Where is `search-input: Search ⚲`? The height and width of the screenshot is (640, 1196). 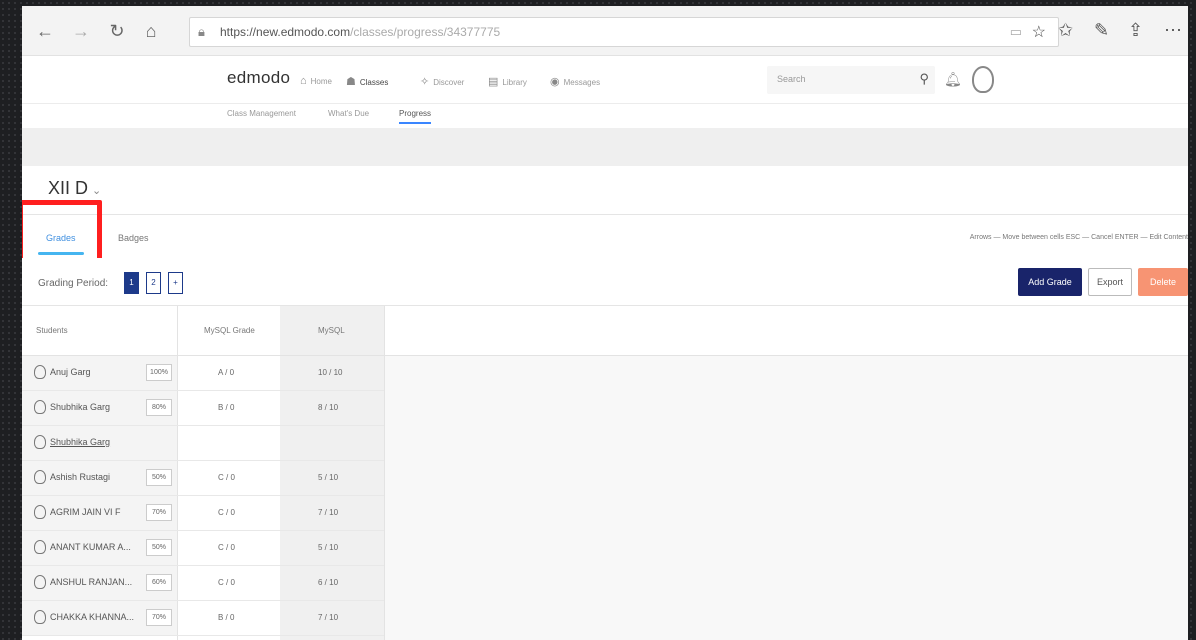 search-input: Search ⚲ is located at coordinates (851, 80).